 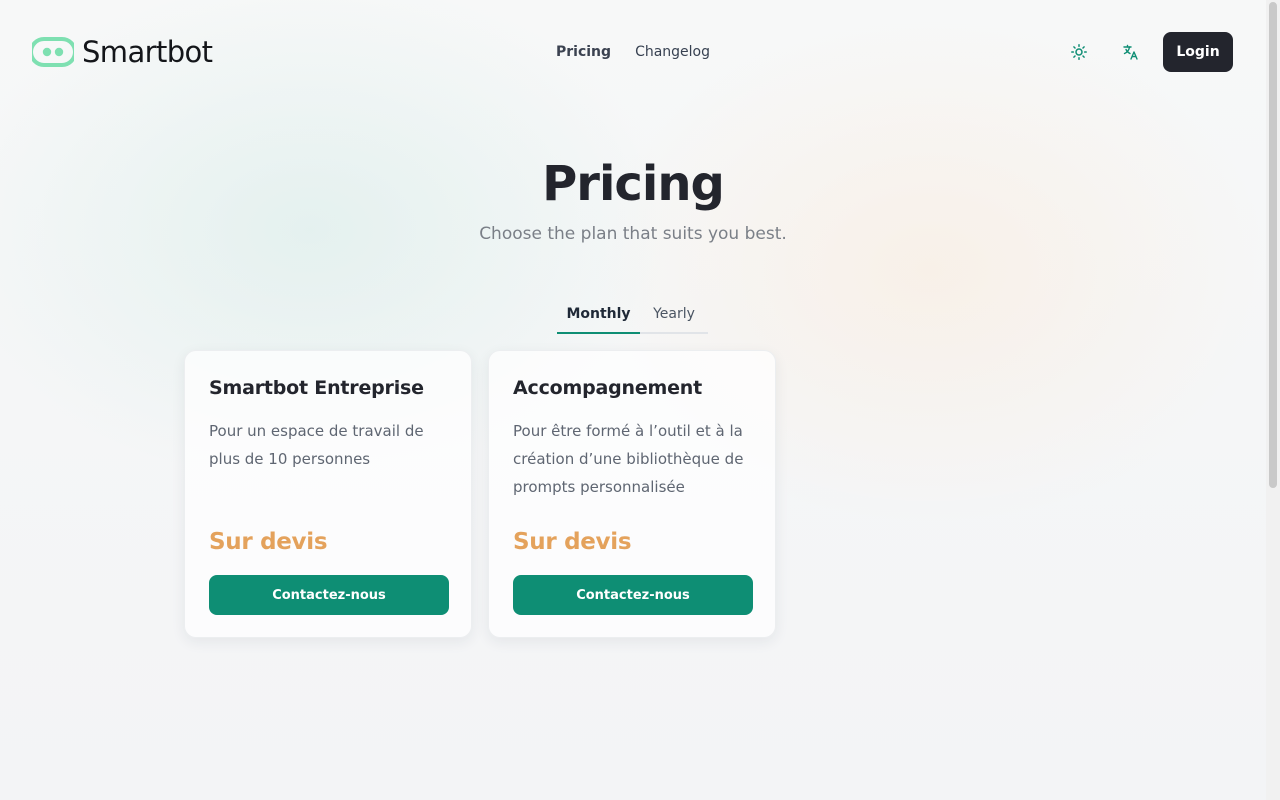 What do you see at coordinates (583, 52) in the screenshot?
I see `nav-link-pricing: Pricing` at bounding box center [583, 52].